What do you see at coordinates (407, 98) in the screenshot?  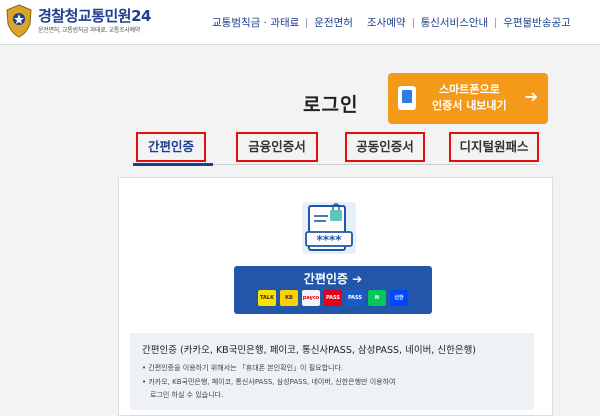 I see `smartphone-icon` at bounding box center [407, 98].